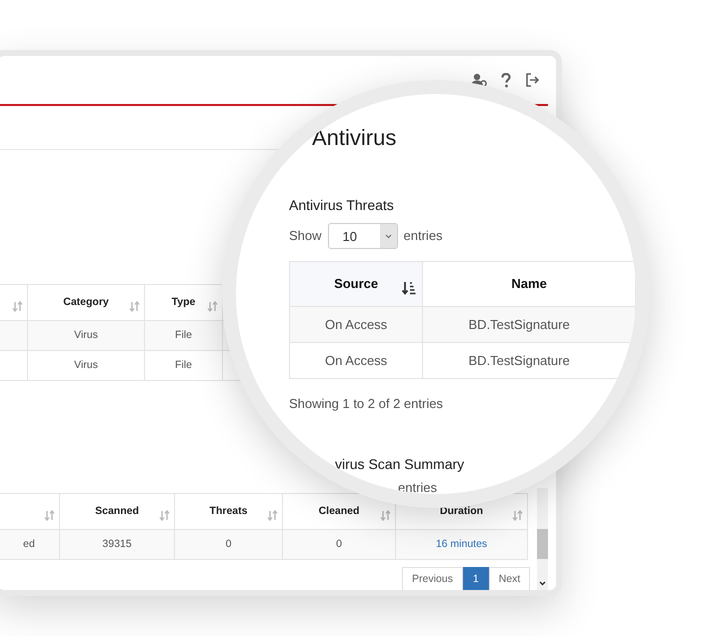 The height and width of the screenshot is (636, 726). Describe the element at coordinates (475, 578) in the screenshot. I see `page-button: 1` at that location.